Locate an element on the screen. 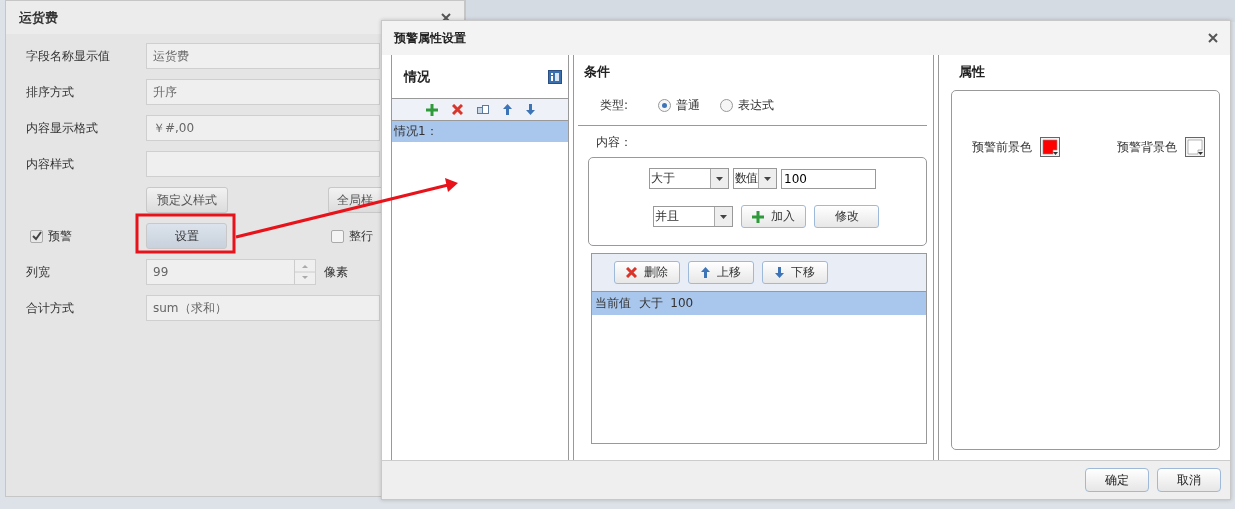 This screenshot has width=1235, height=509. radio-label: 普通 is located at coordinates (688, 105).